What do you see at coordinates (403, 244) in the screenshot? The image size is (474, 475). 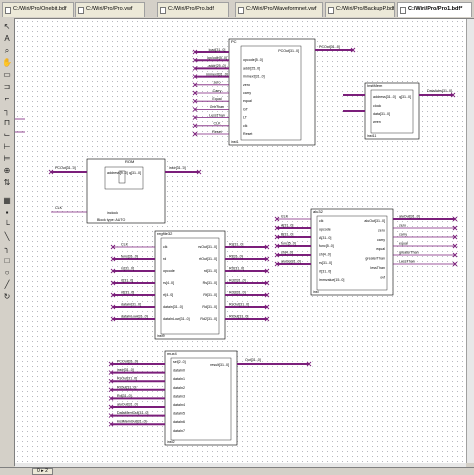 I see `alu-output-label: equal` at bounding box center [403, 244].